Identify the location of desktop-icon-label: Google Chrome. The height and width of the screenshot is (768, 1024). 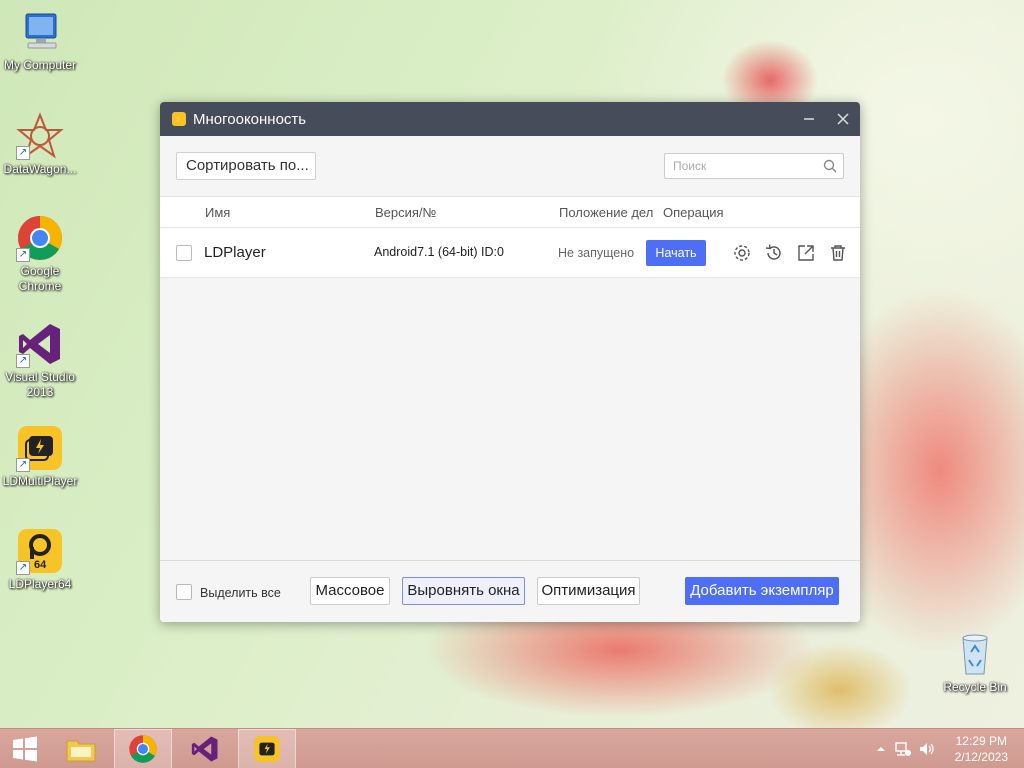
(40, 278).